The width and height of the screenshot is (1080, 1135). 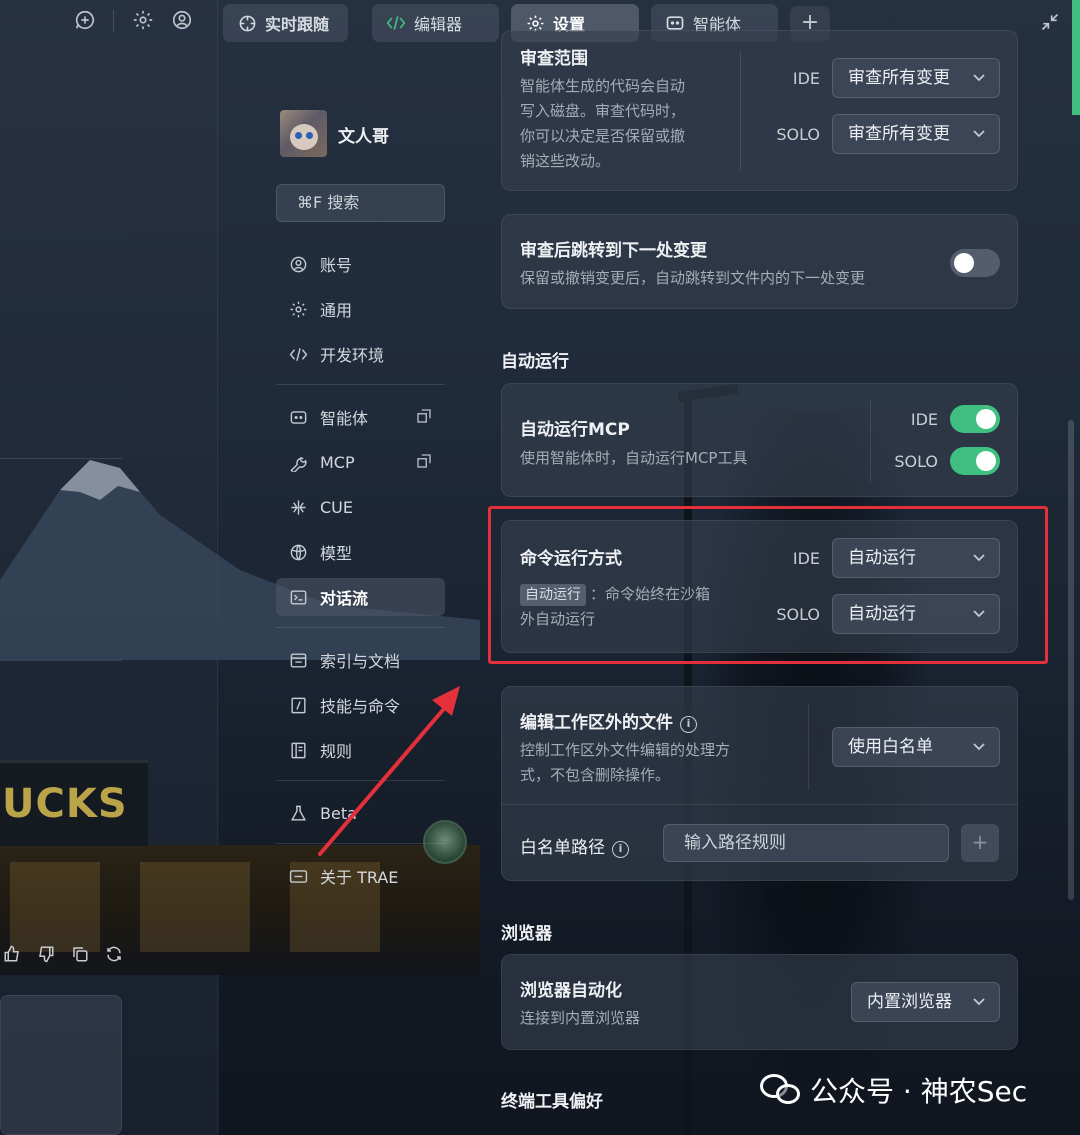 I want to click on outside-files-desc: 控制工作区外文件编辑的处理方 式，不包含删除操作。, so click(x=625, y=762).